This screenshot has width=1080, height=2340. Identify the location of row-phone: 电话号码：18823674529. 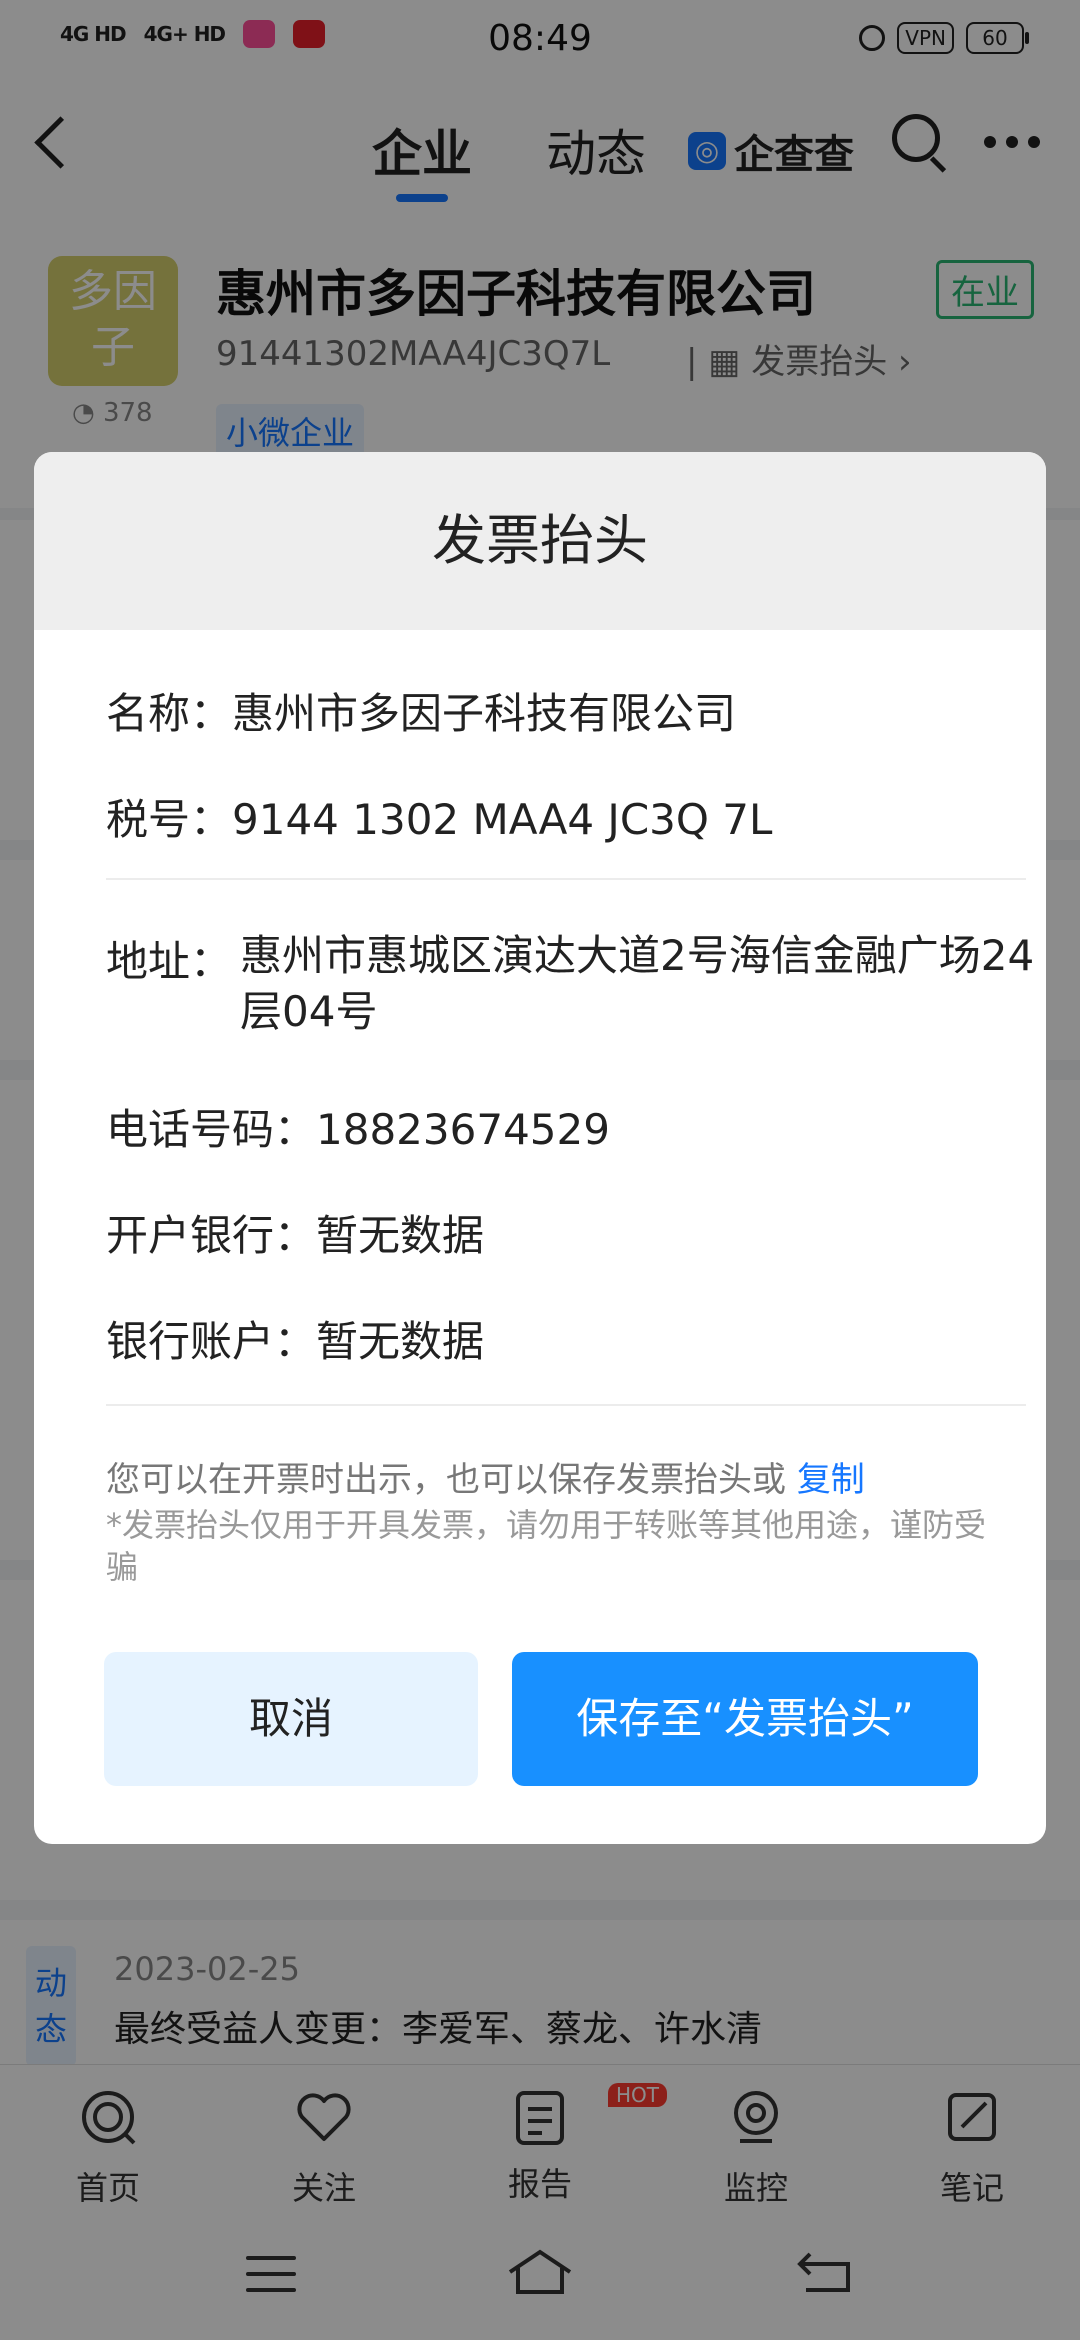
(358, 1126).